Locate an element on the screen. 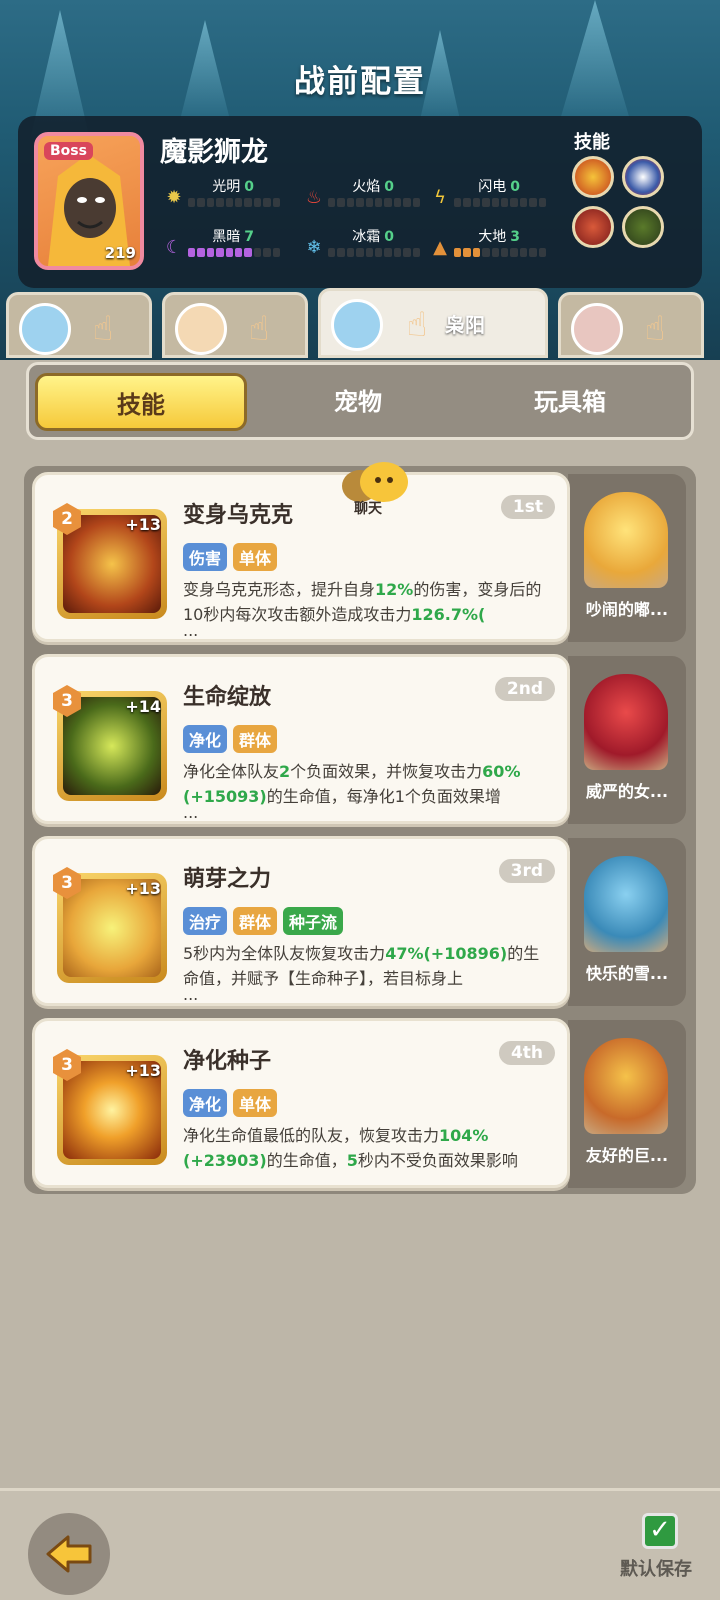  chat-label: 聊天 is located at coordinates (368, 509).